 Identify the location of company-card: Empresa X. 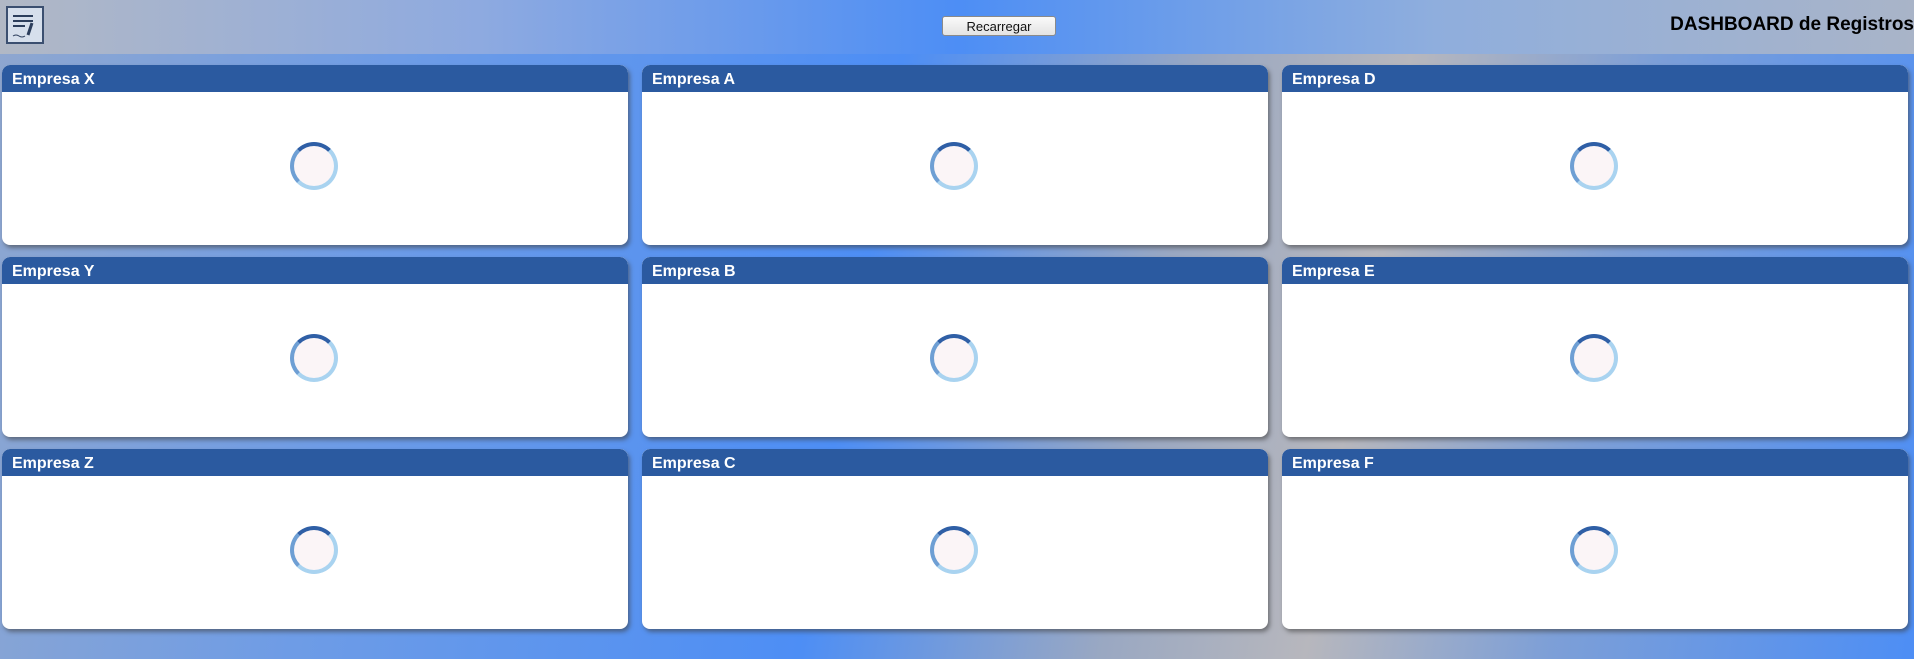
(315, 155).